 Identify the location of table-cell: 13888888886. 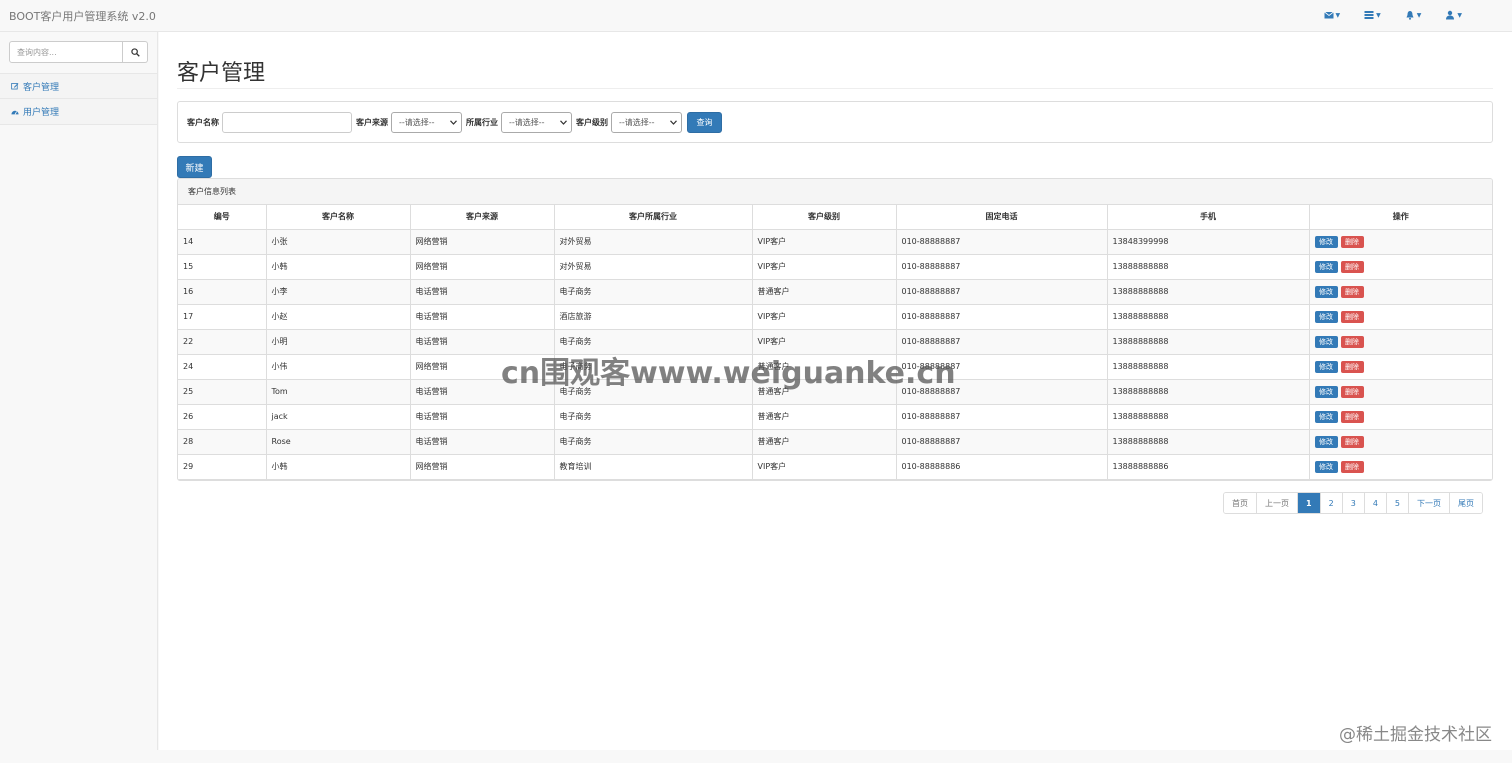
(1208, 466).